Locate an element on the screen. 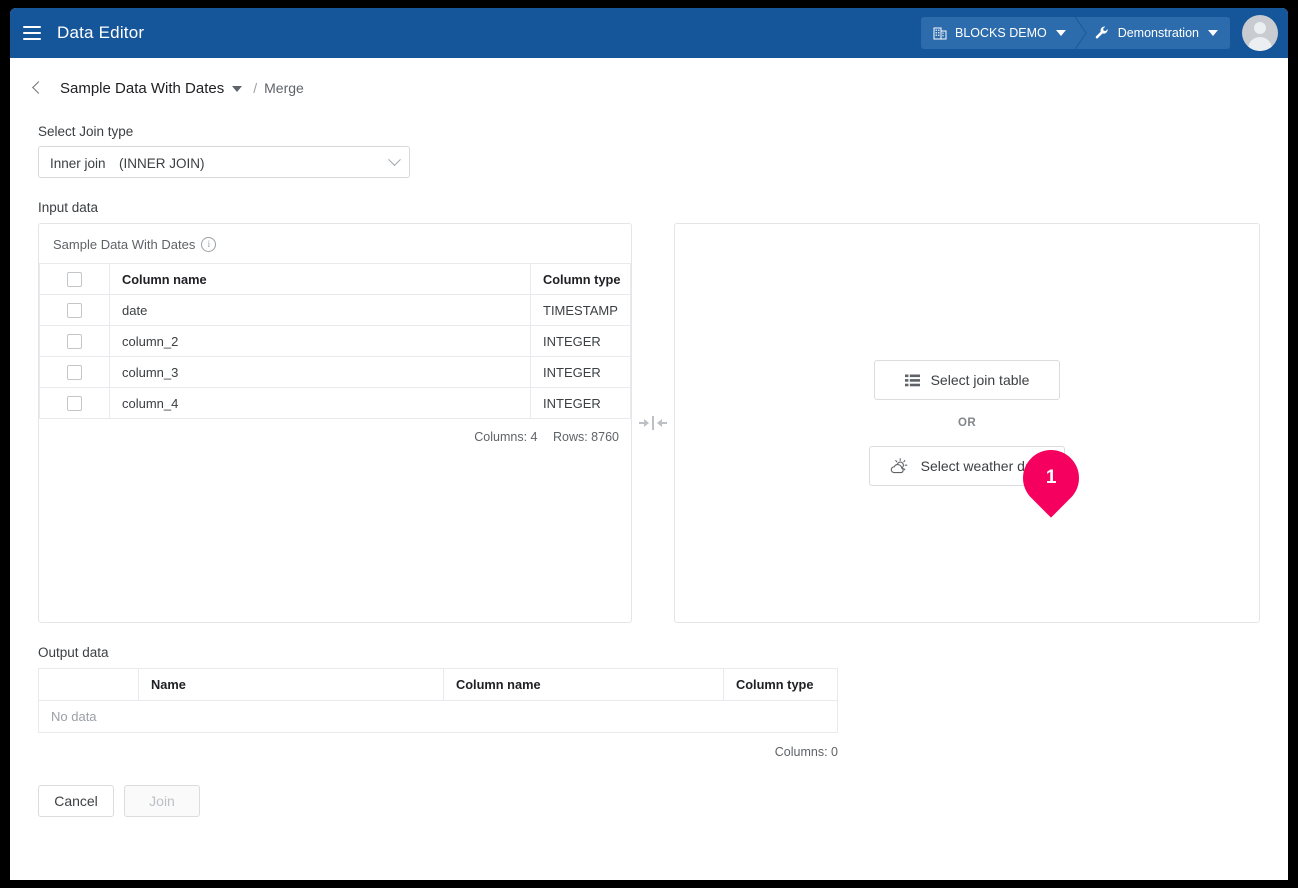 This screenshot has height=888, width=1298. join-arrows-icon is located at coordinates (653, 423).